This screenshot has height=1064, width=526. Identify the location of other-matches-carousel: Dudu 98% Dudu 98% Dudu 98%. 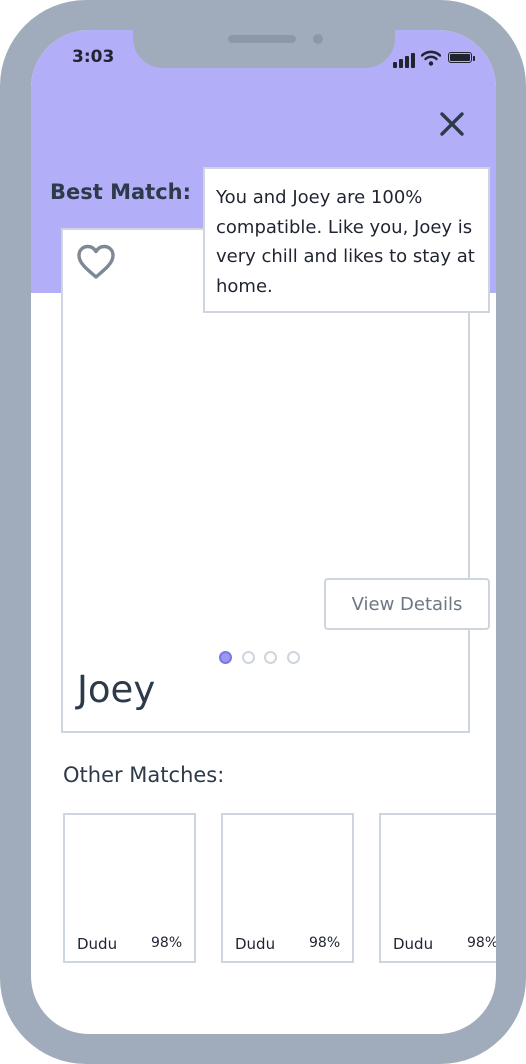
(263, 890).